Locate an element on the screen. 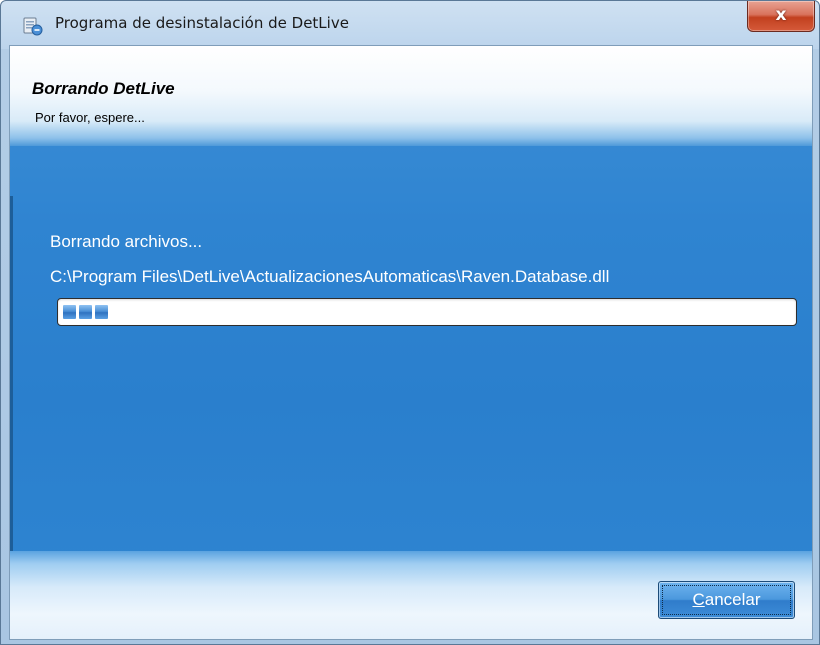  cancel-button-label: Cancelar is located at coordinates (726, 600).